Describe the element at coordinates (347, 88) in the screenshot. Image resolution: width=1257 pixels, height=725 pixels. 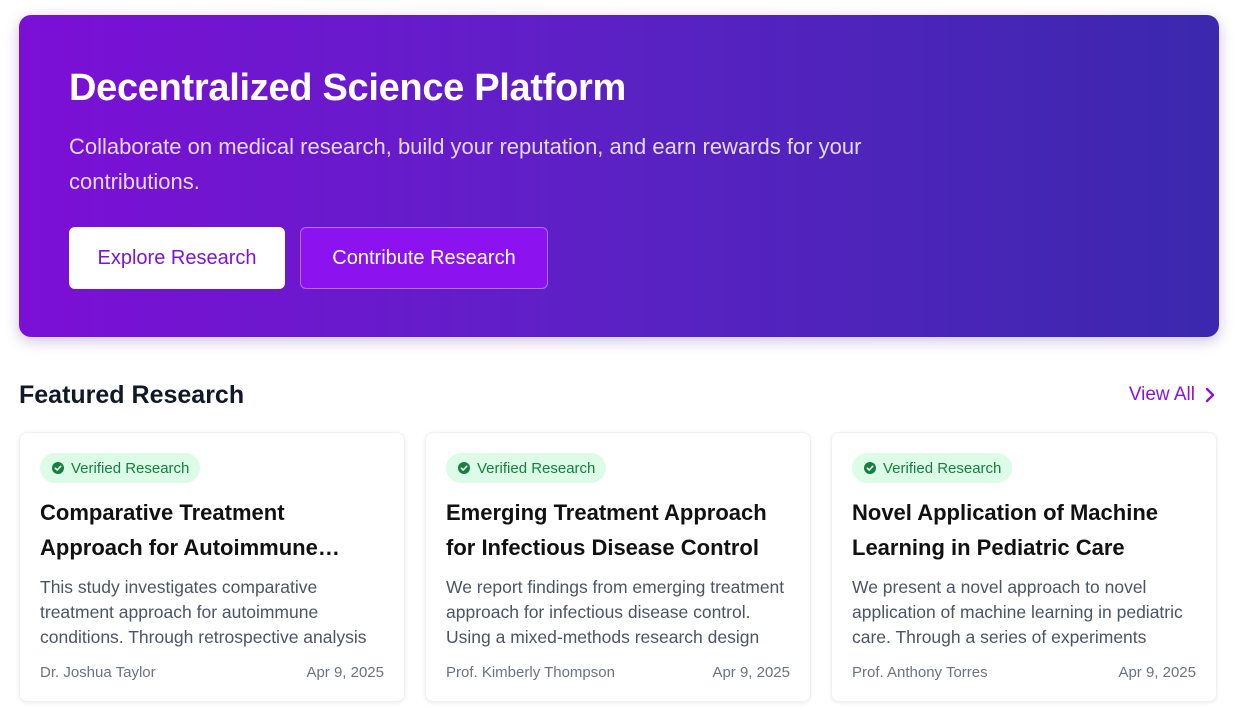
I see `hero-title: Decentralized Science Platform` at that location.